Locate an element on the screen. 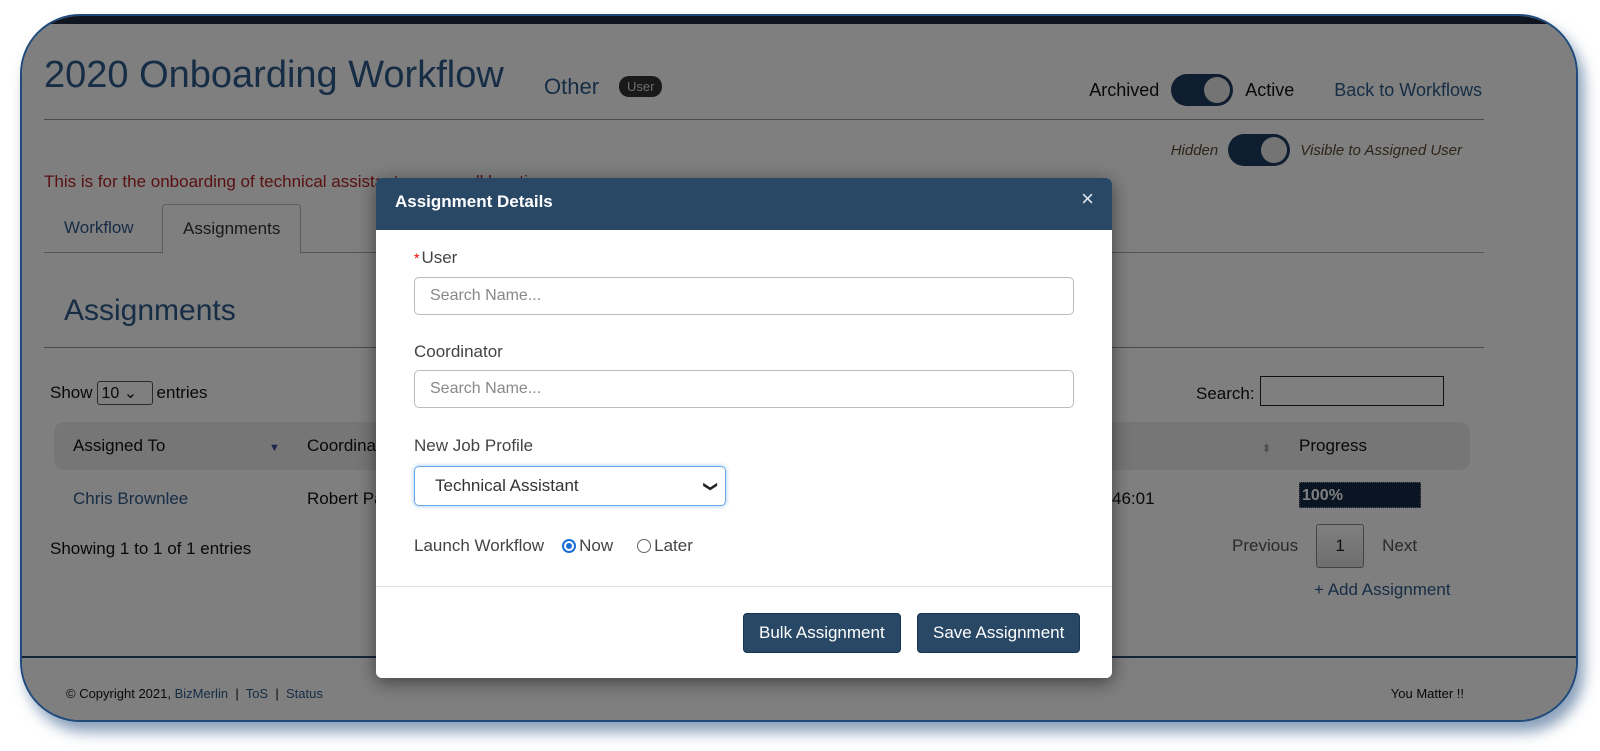  launch-now-radio is located at coordinates (569, 546).